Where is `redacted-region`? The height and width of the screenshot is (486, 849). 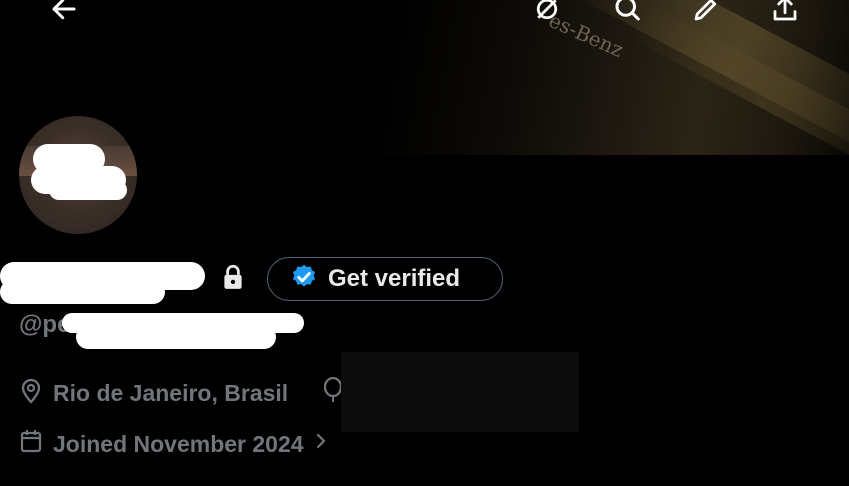 redacted-region is located at coordinates (460, 392).